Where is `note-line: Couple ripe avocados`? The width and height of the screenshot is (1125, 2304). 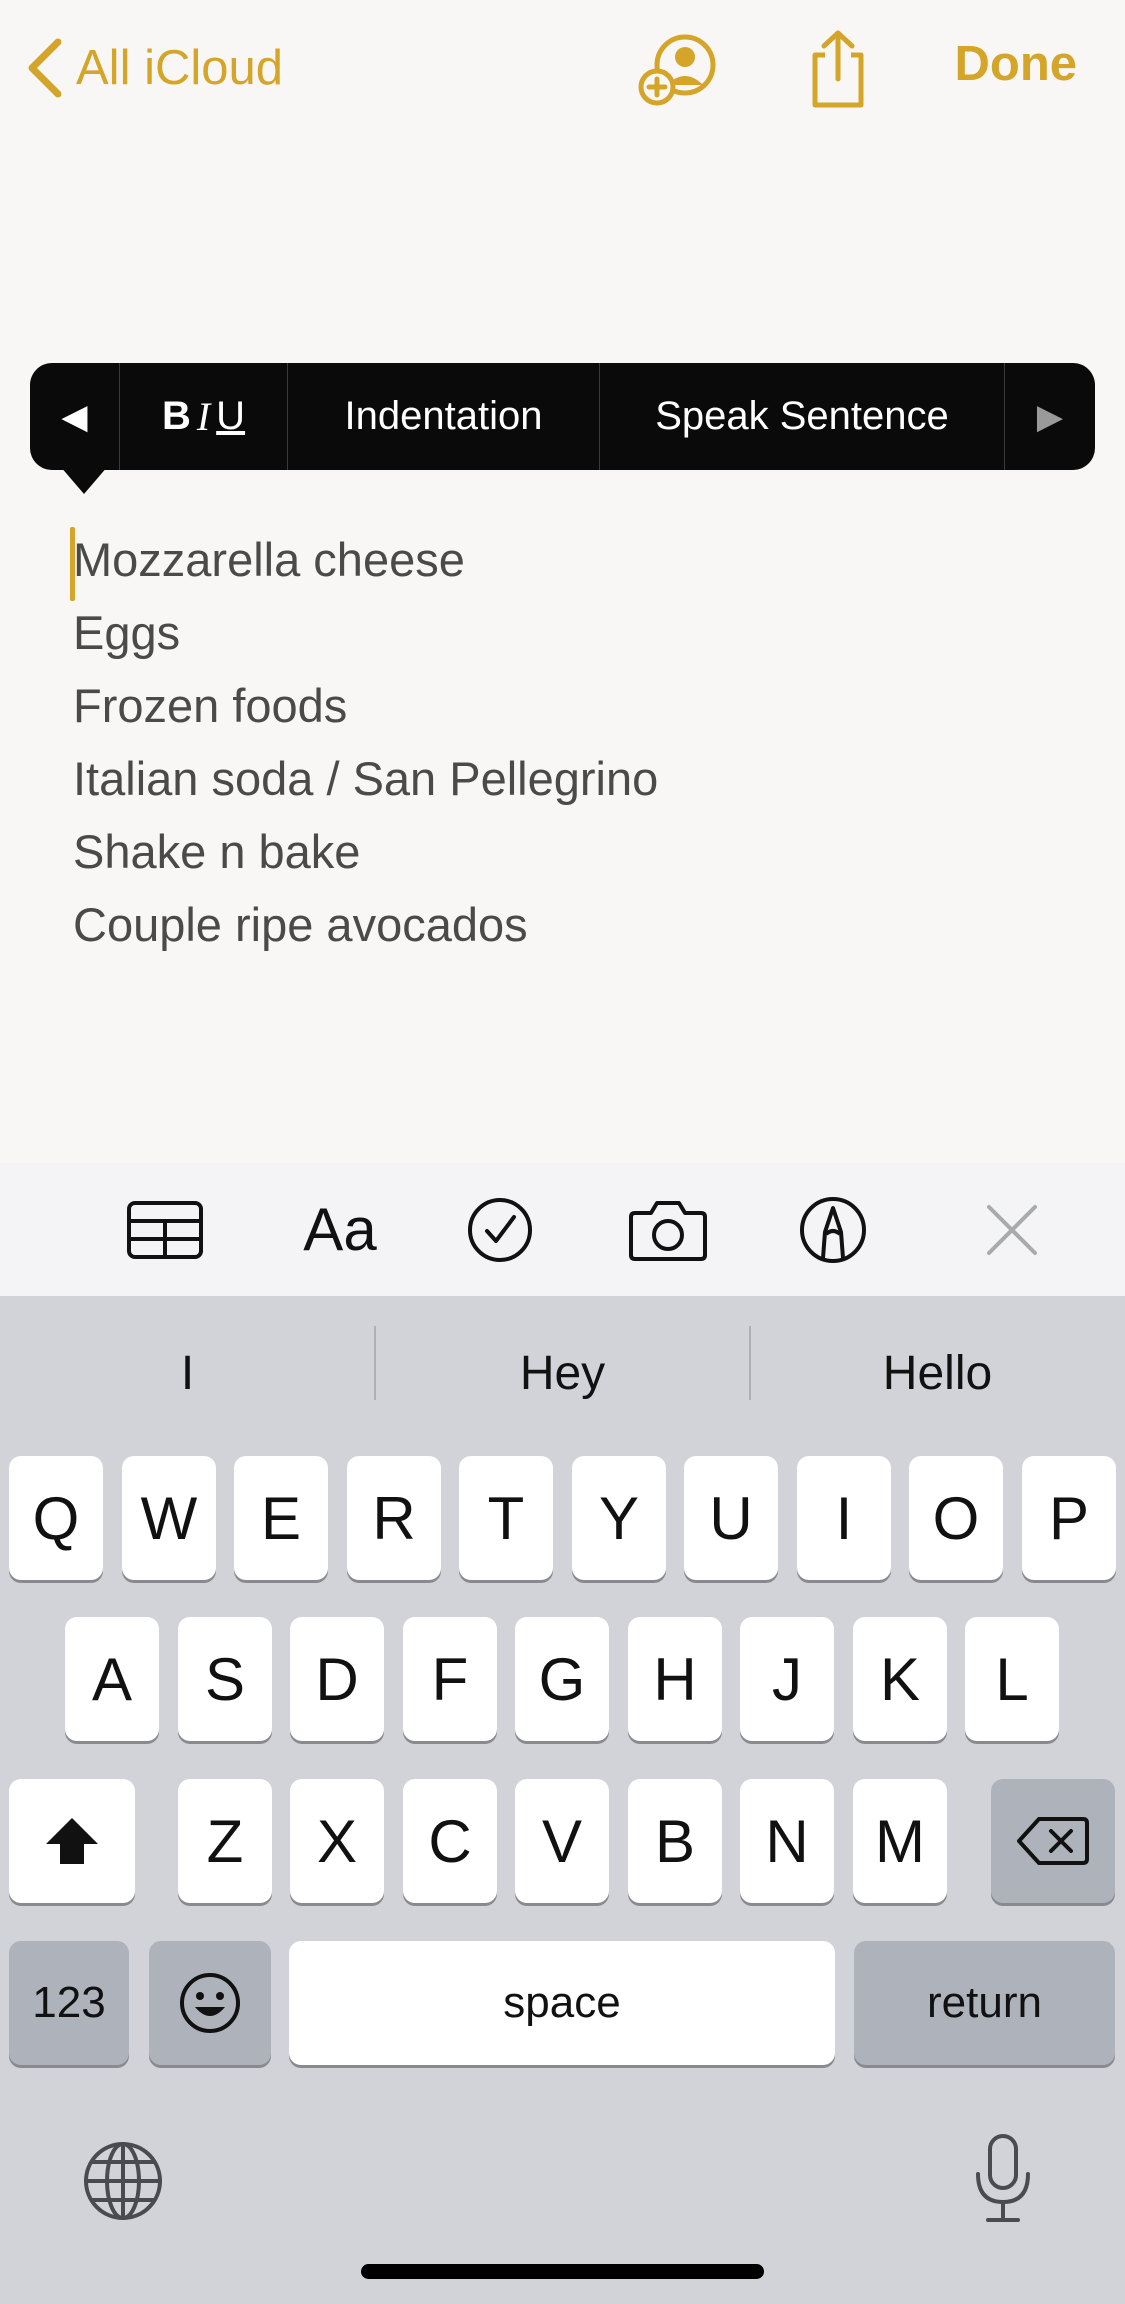
note-line: Couple ripe avocados is located at coordinates (573, 924).